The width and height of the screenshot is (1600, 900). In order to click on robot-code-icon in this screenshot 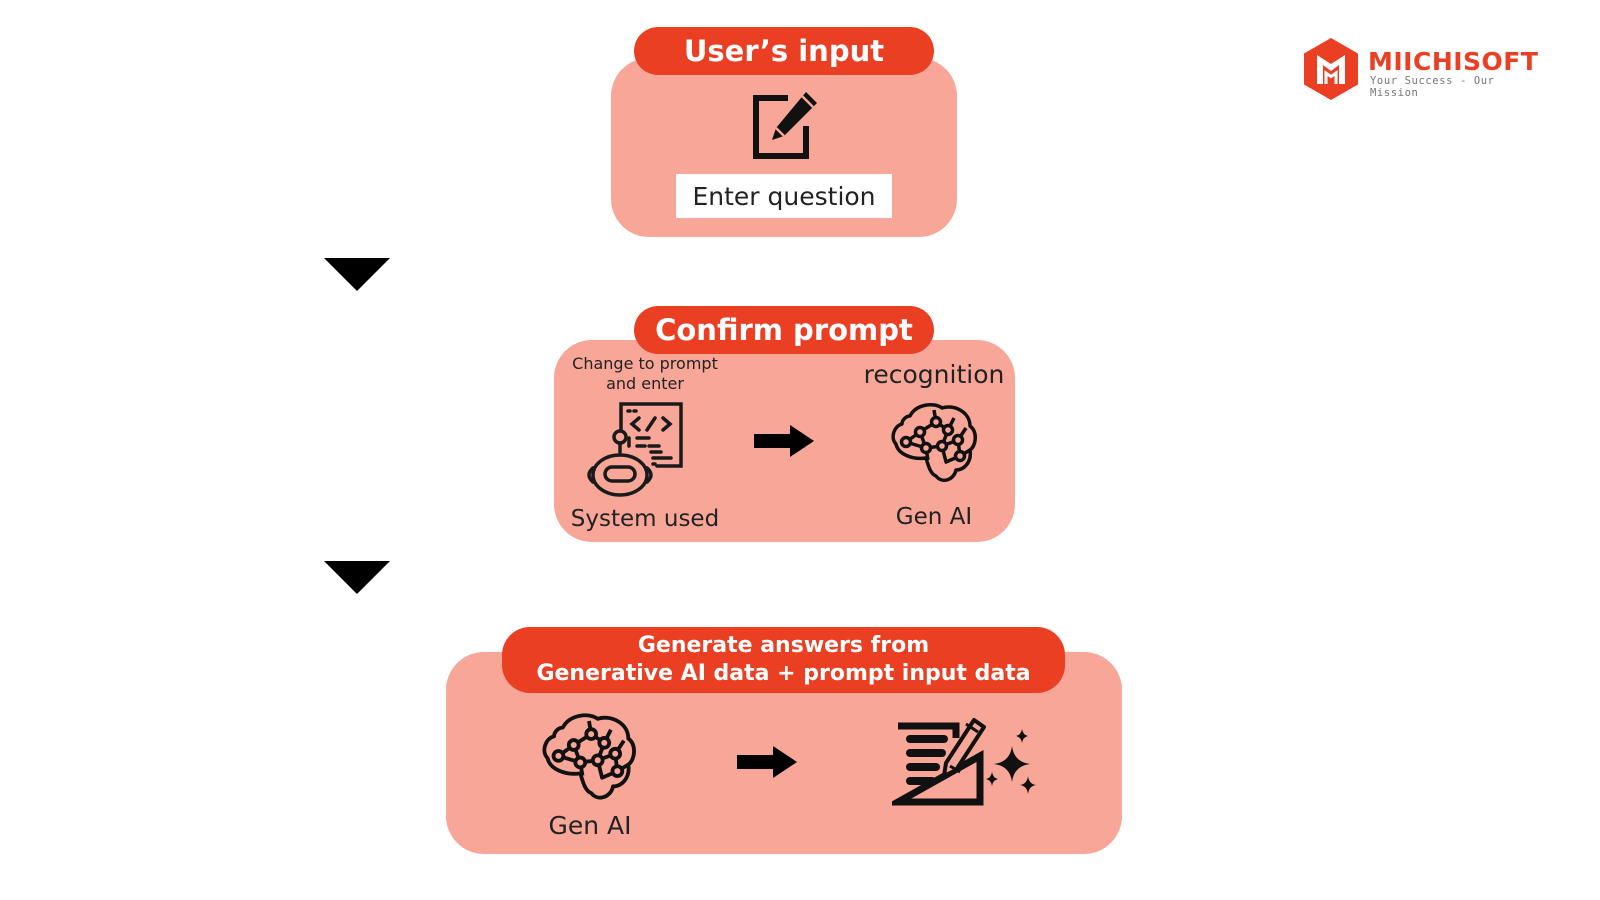, I will do `click(635, 449)`.